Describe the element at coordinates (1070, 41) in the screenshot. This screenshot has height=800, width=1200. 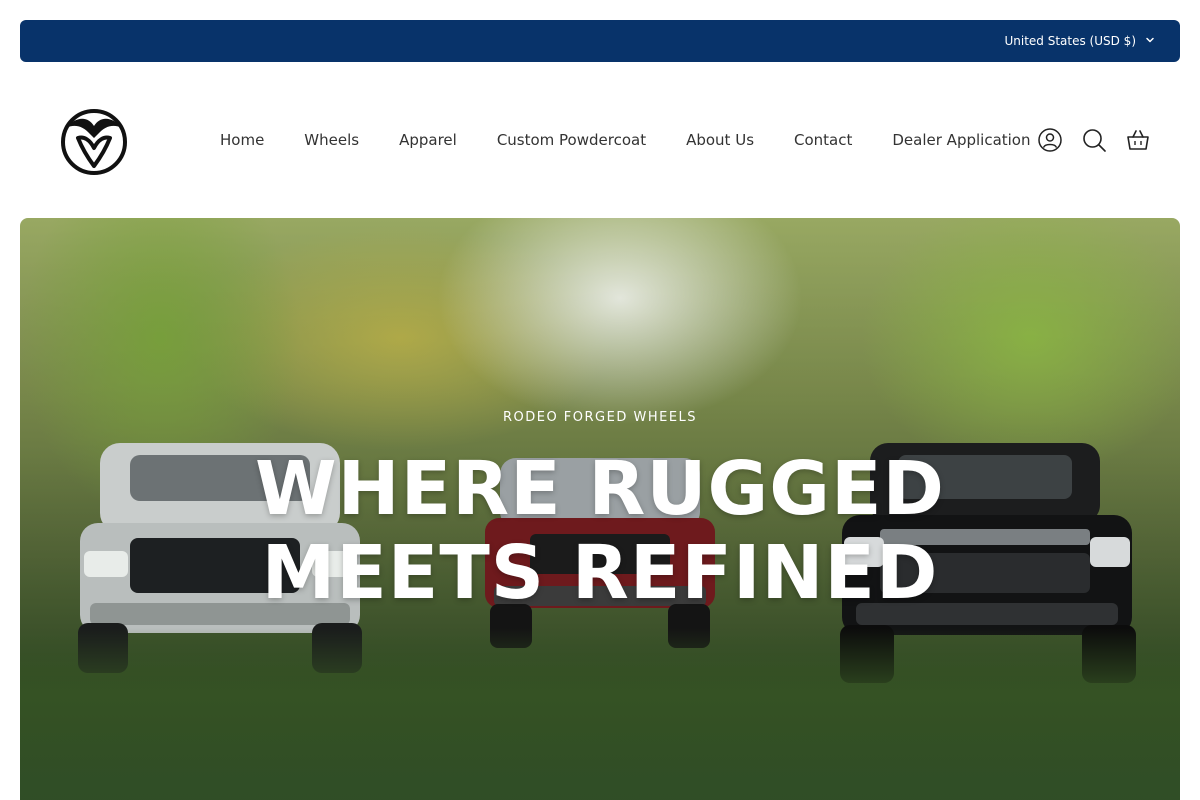
I see `currency-label: United States (USD $)` at that location.